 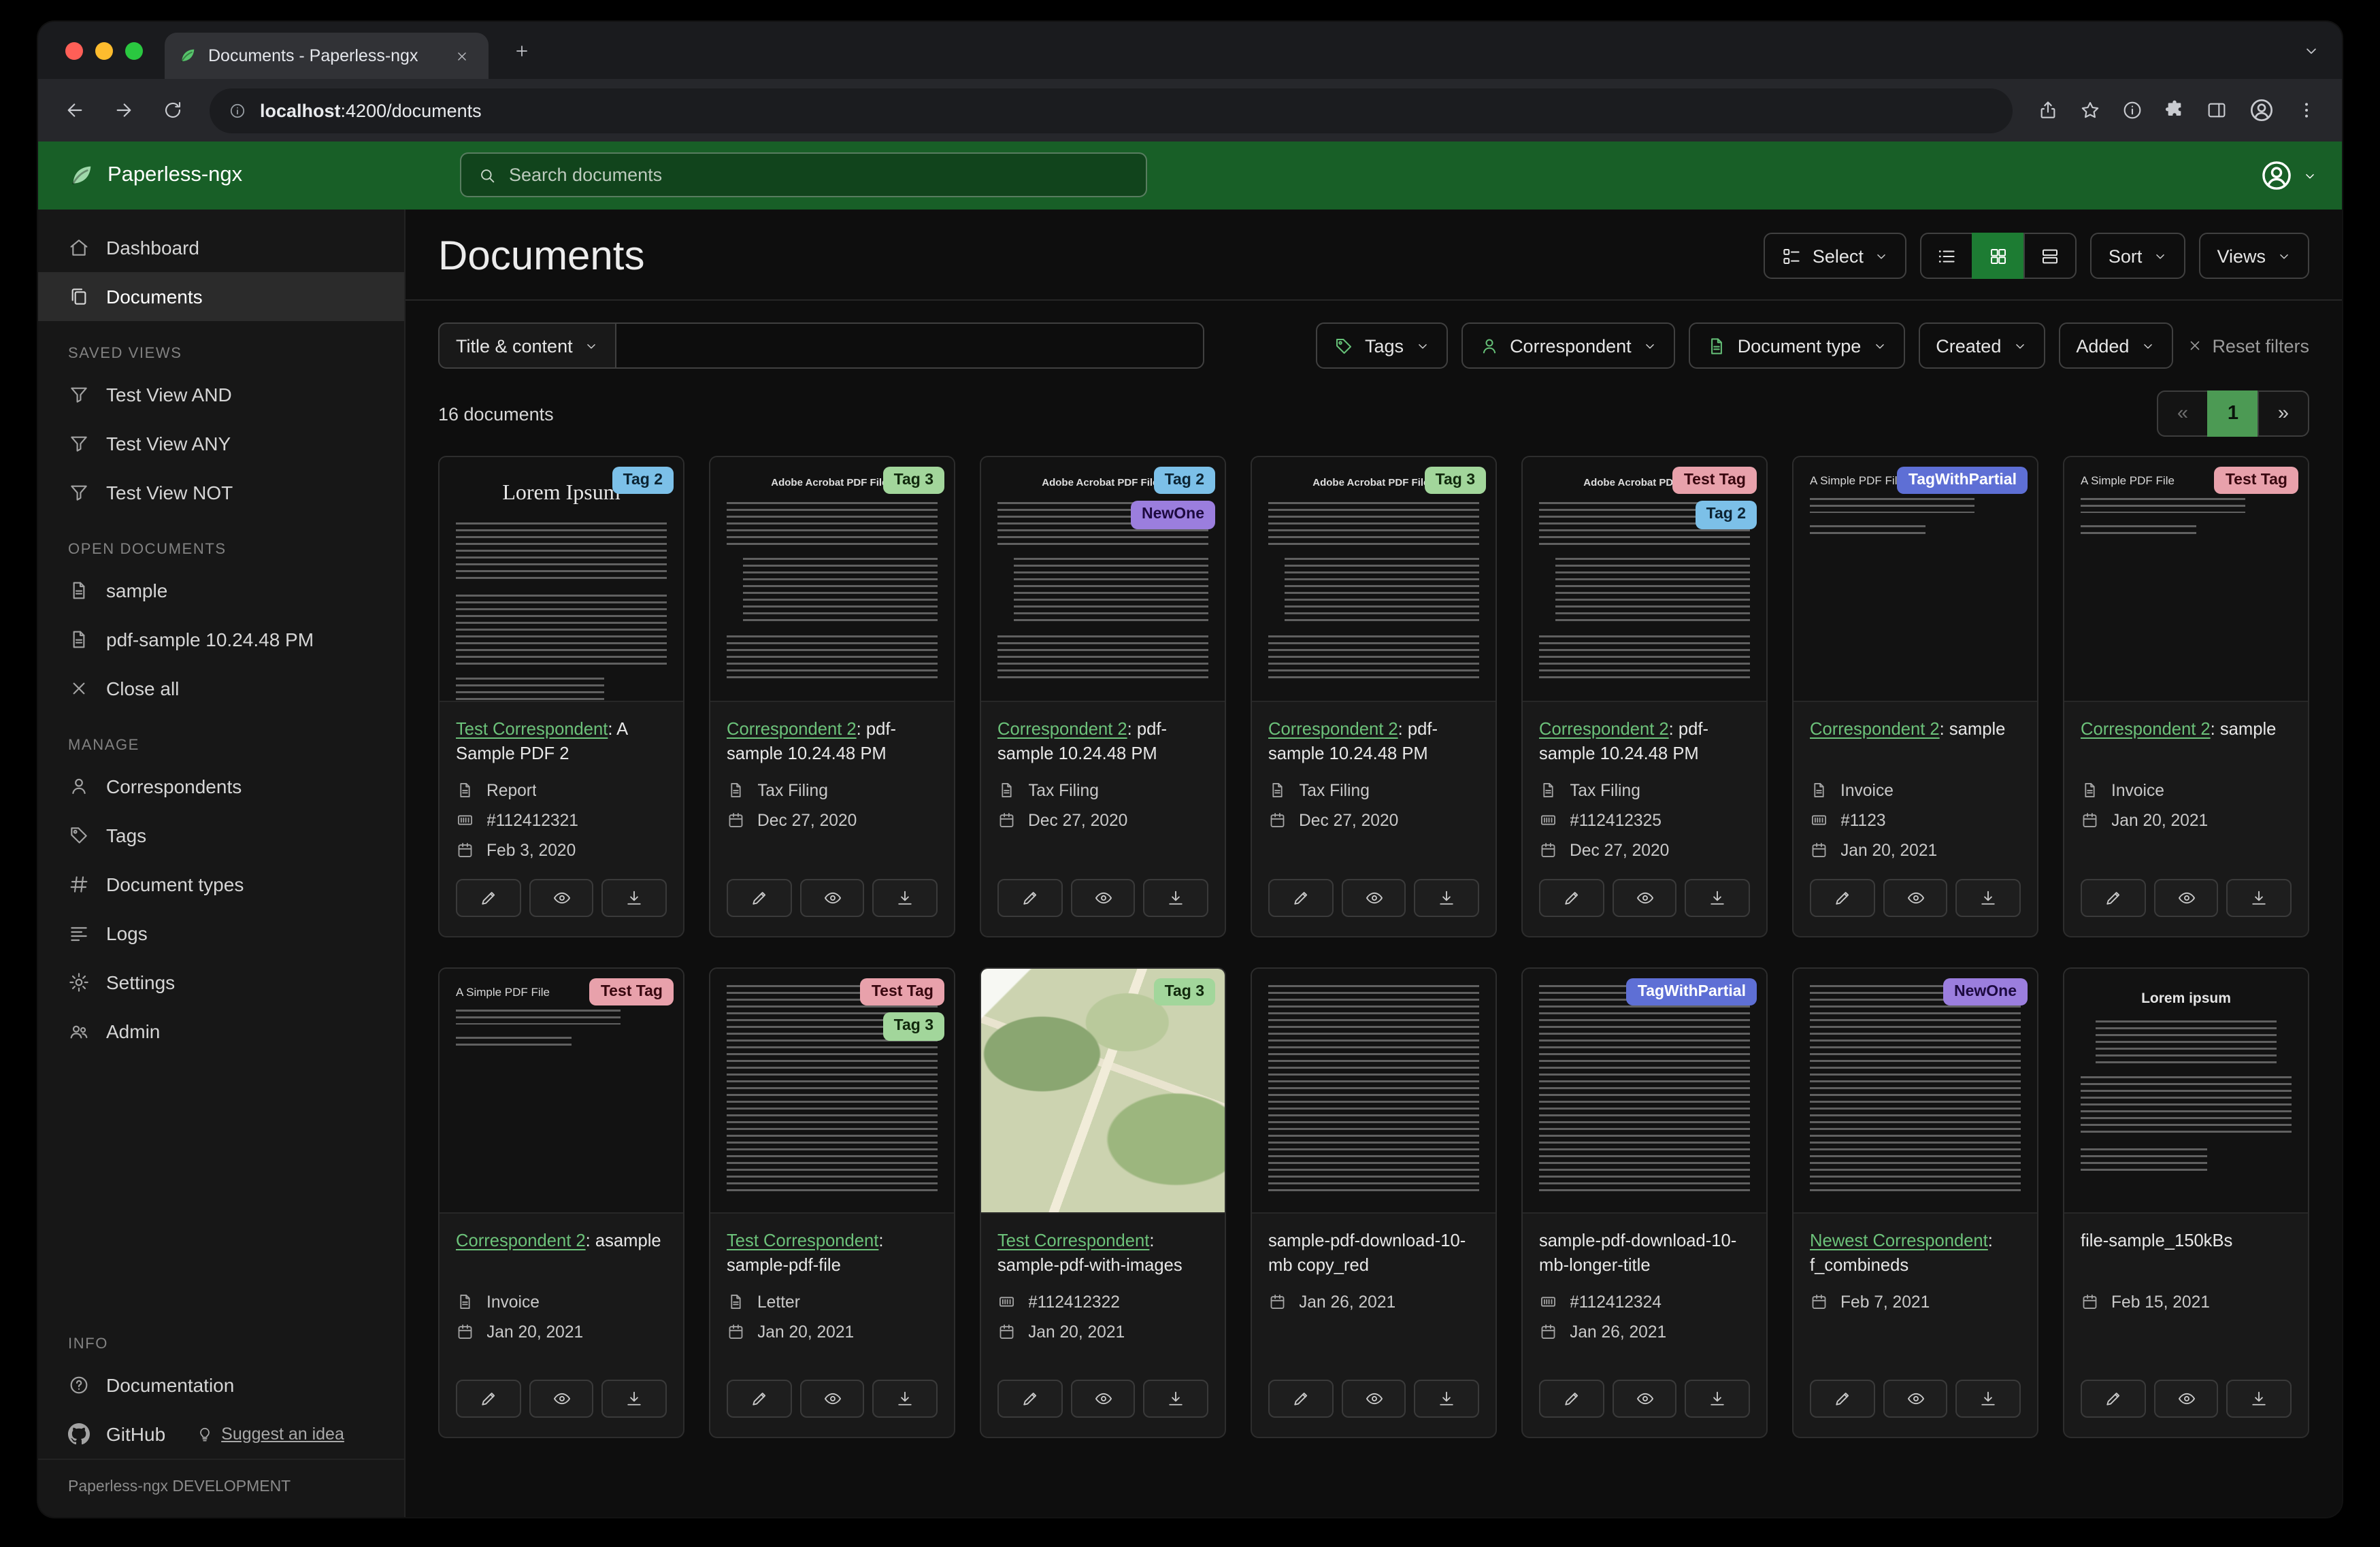 I want to click on pagination-prev: «, so click(x=2183, y=413).